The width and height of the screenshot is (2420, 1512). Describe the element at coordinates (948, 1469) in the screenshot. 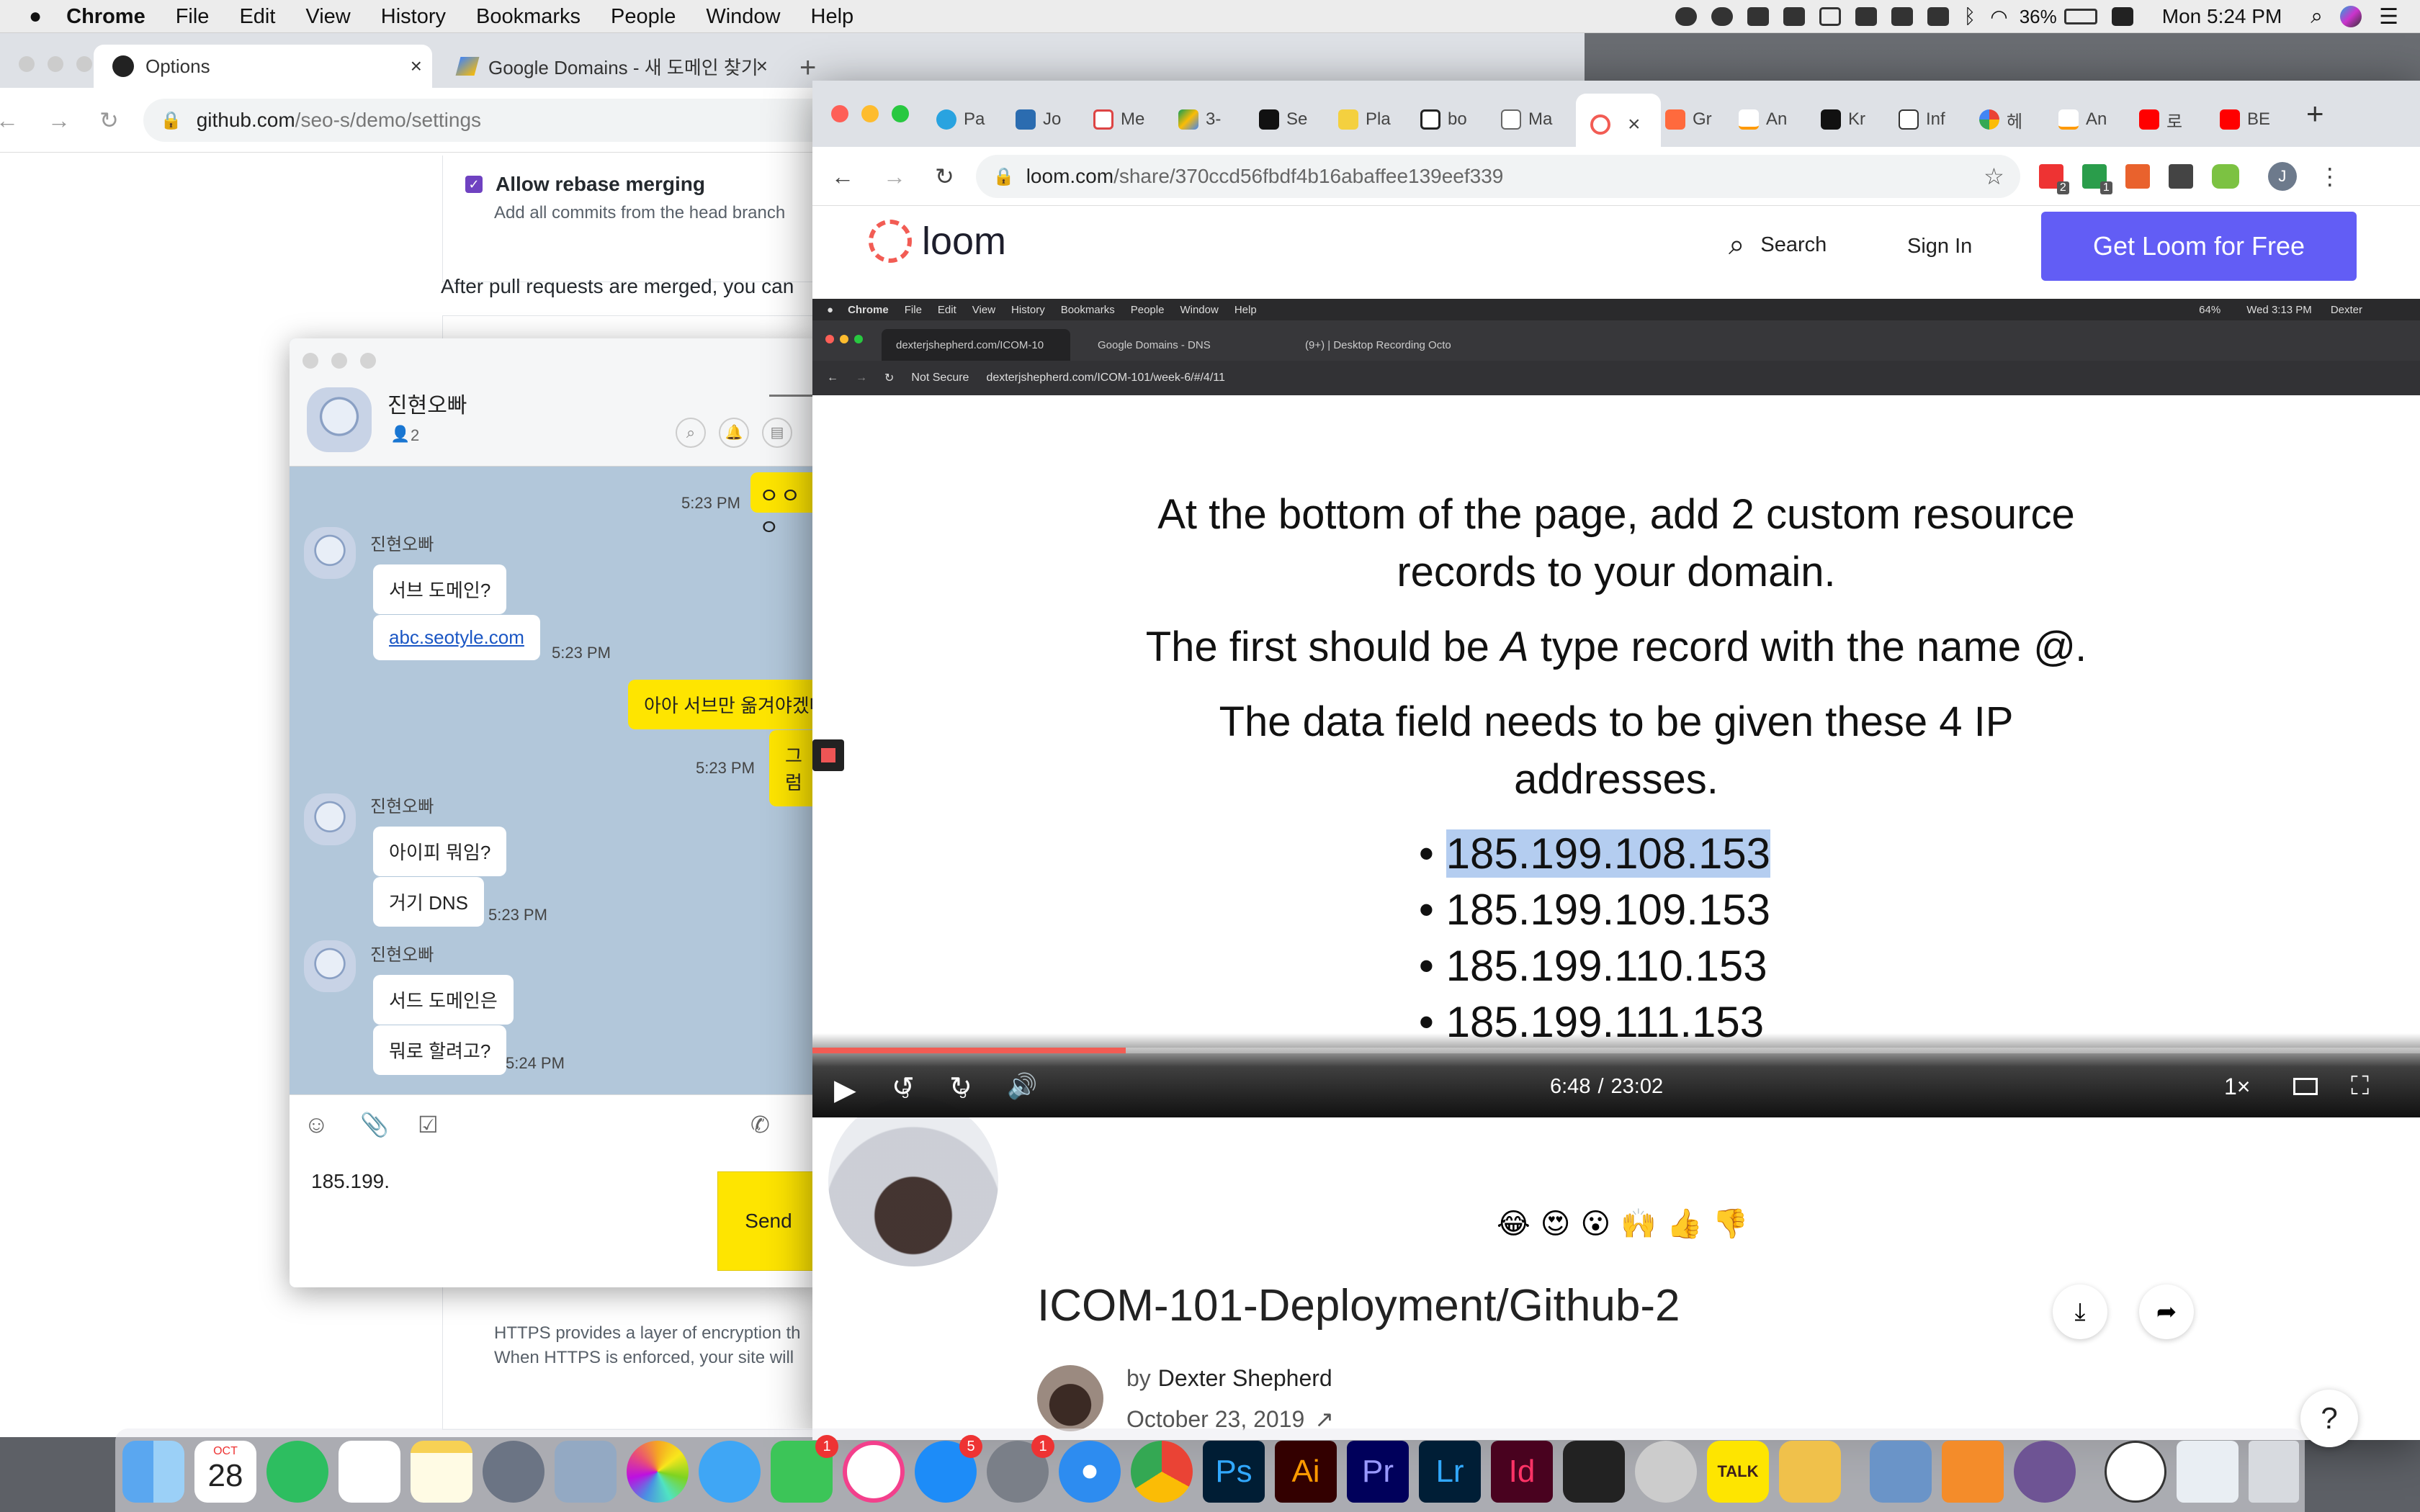

I see `app-store-icon: 5` at that location.